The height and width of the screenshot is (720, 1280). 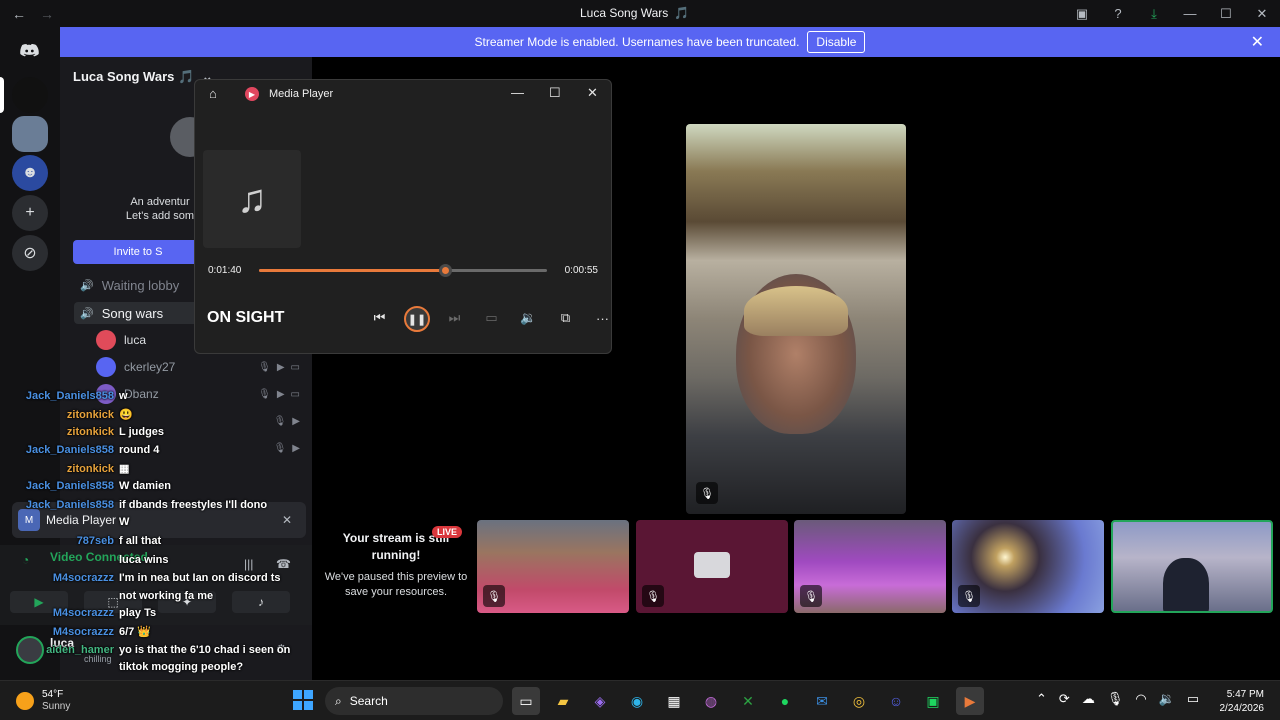 I want to click on chrome-icon: ◎, so click(x=859, y=701).